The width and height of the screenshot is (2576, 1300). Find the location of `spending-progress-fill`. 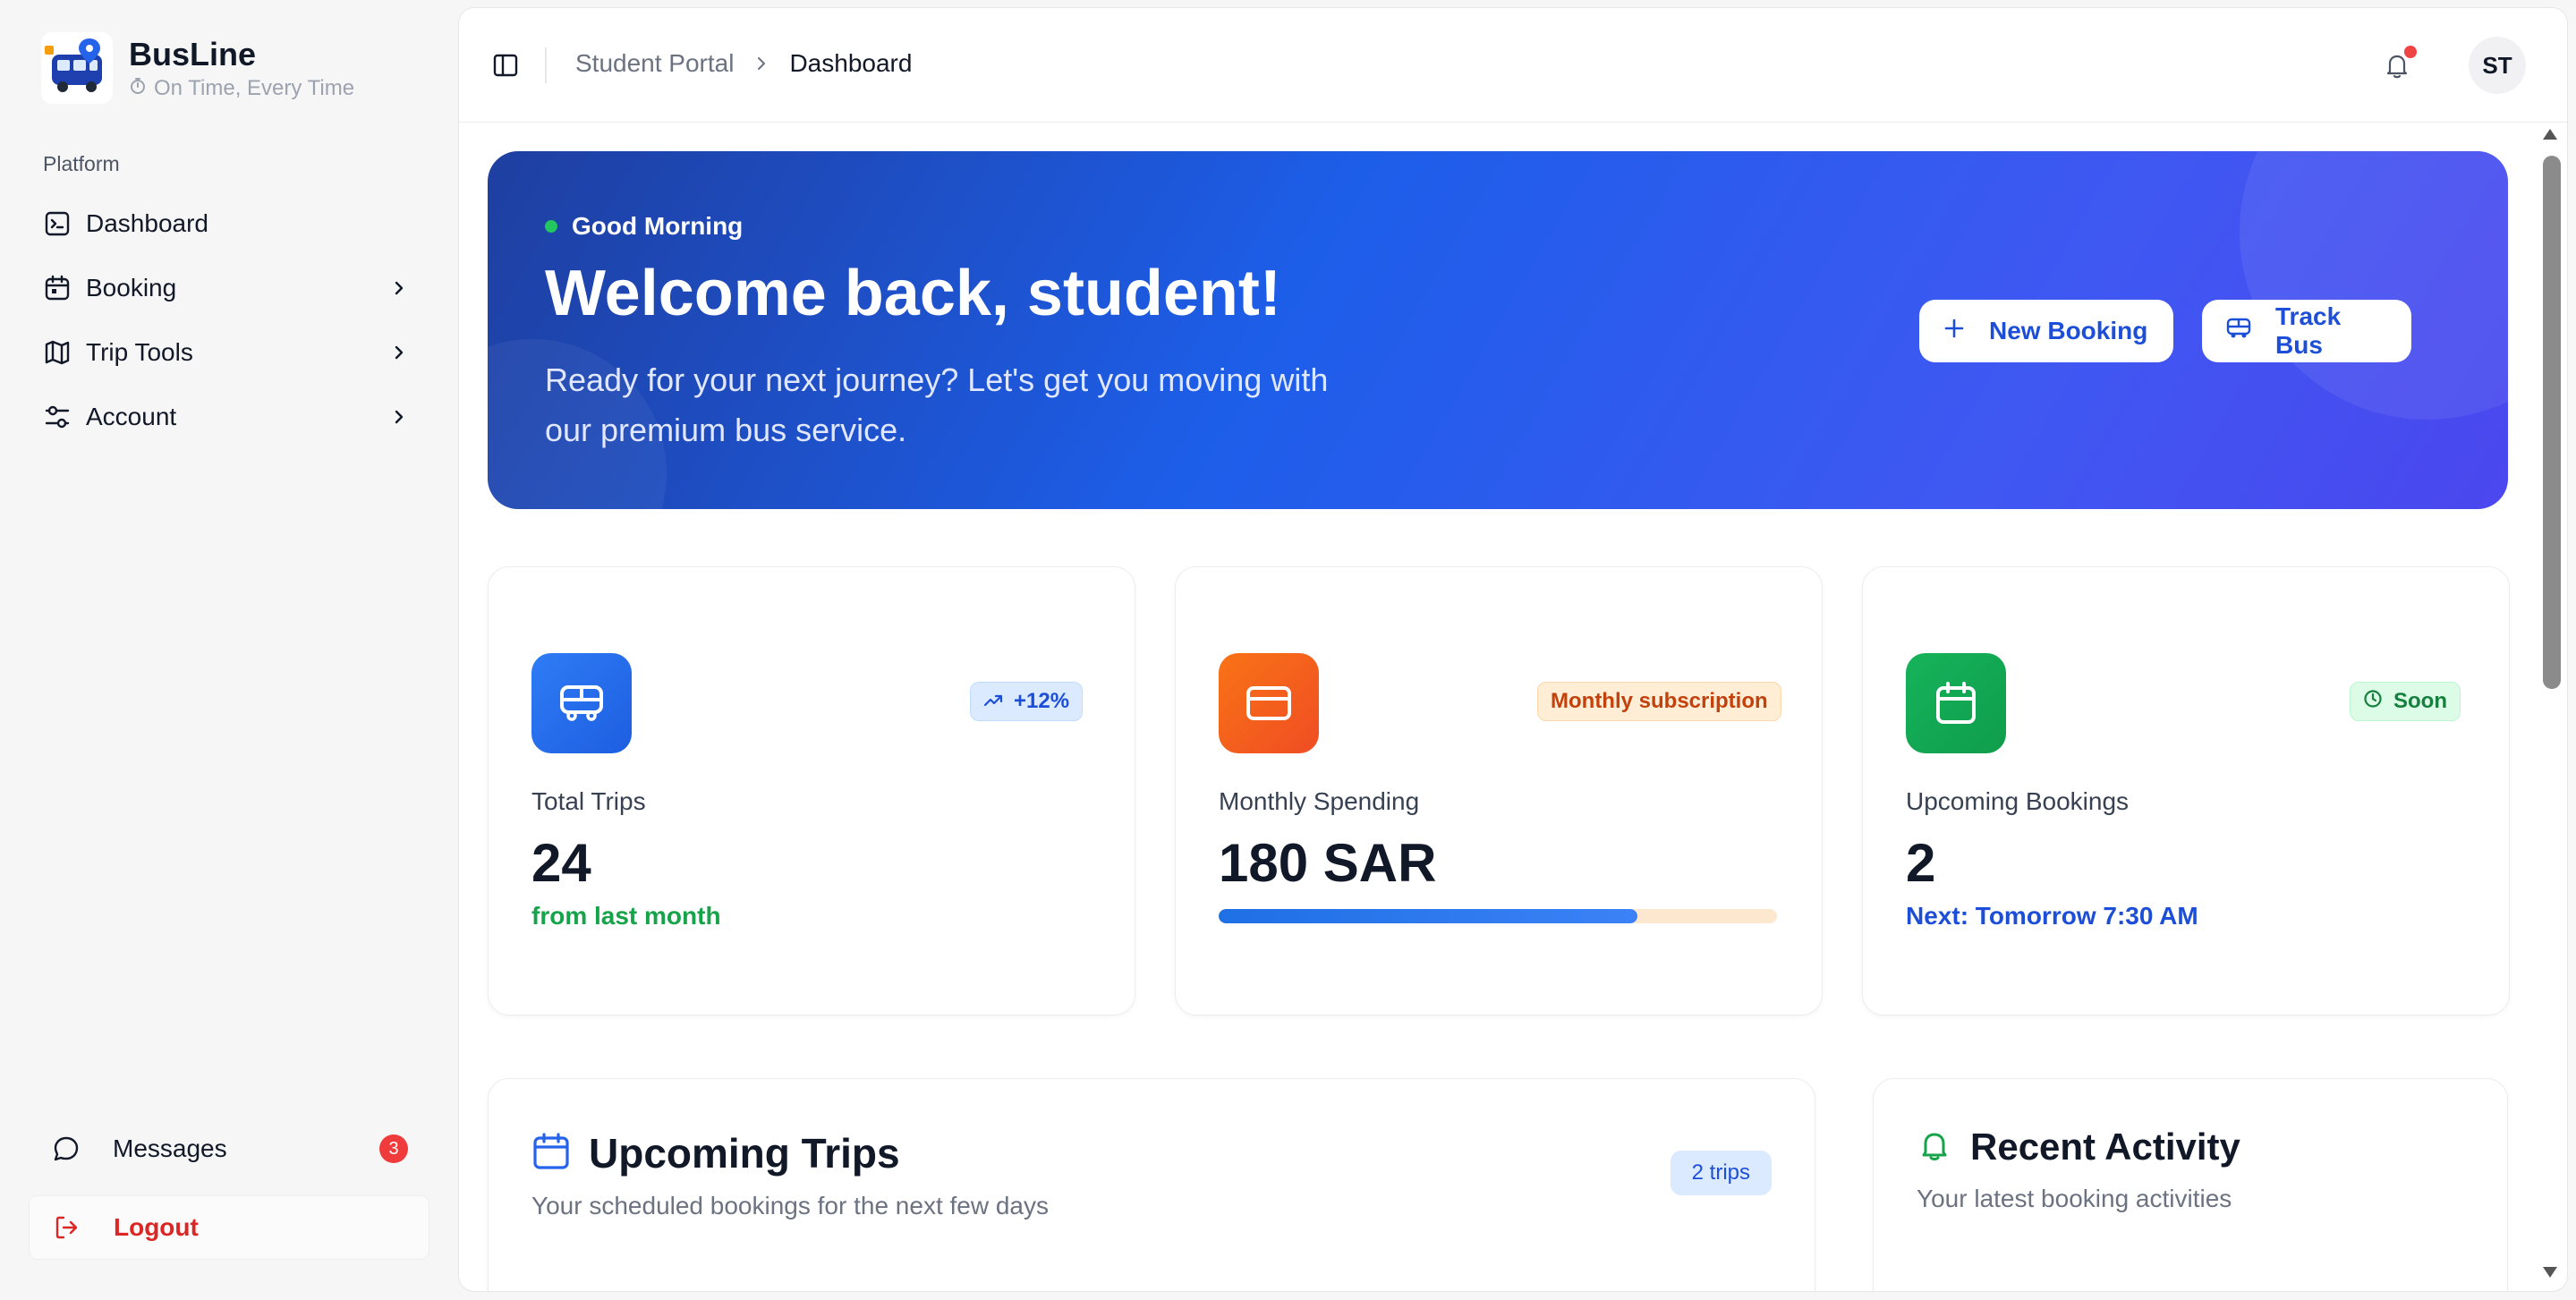

spending-progress-fill is located at coordinates (1428, 916).